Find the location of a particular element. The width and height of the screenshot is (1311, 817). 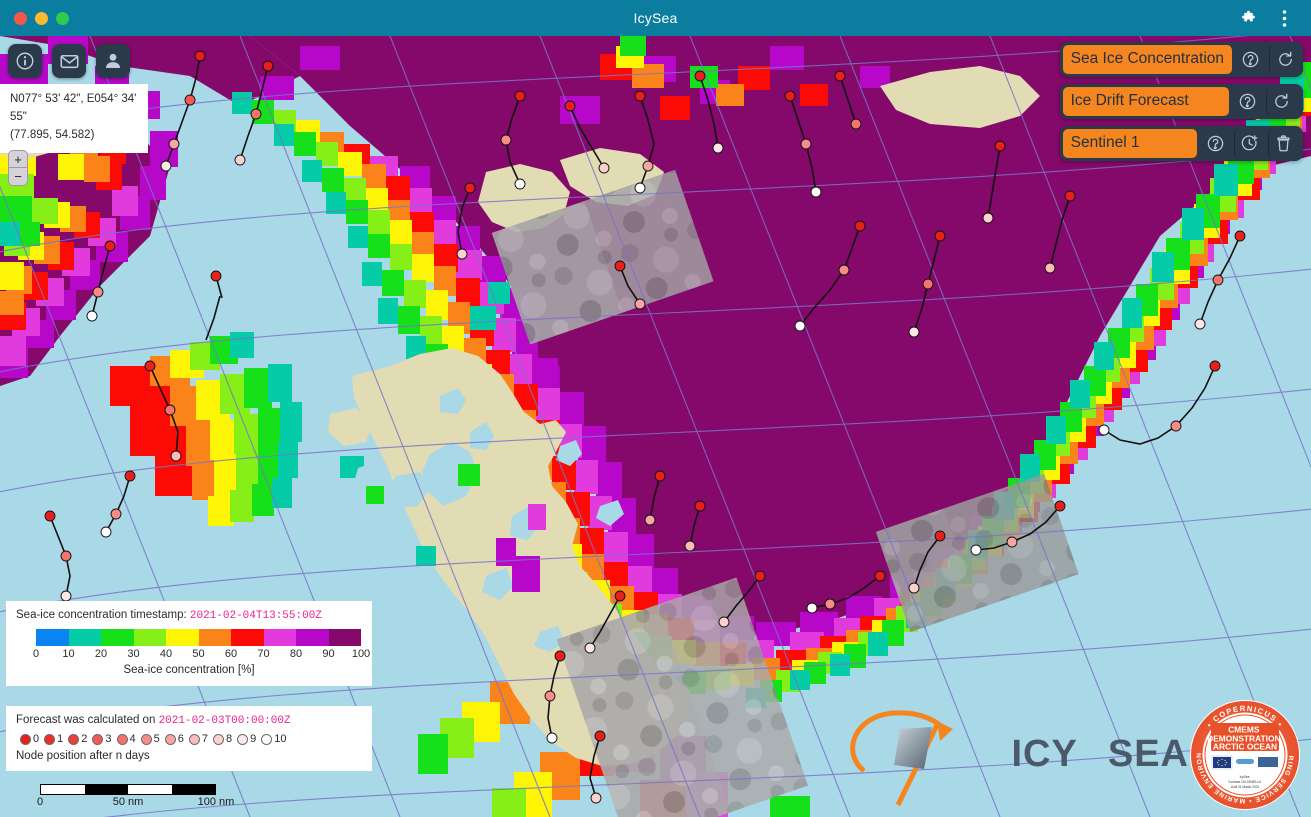

scale-bar: 0 50 nm 100 nm is located at coordinates (121, 796).